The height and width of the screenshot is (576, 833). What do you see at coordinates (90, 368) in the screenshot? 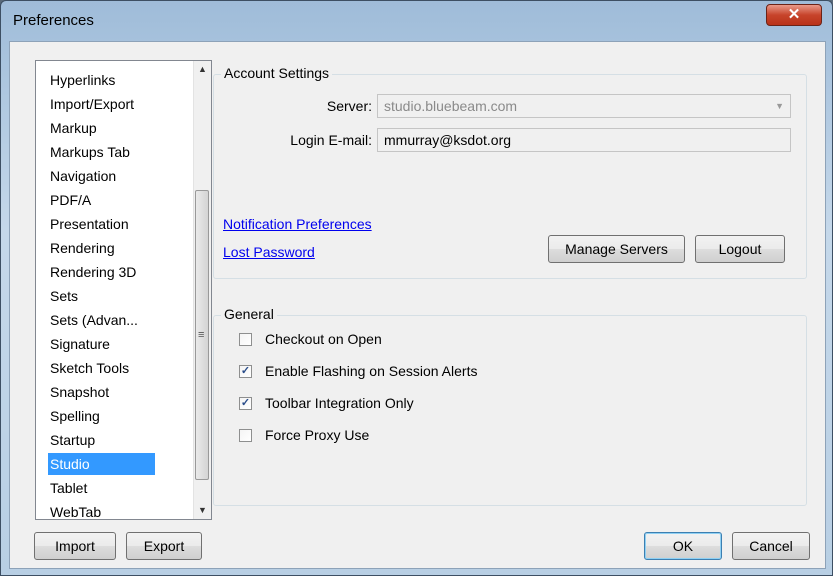
I see `list-item-sketch-tools: Sketch Tools` at bounding box center [90, 368].